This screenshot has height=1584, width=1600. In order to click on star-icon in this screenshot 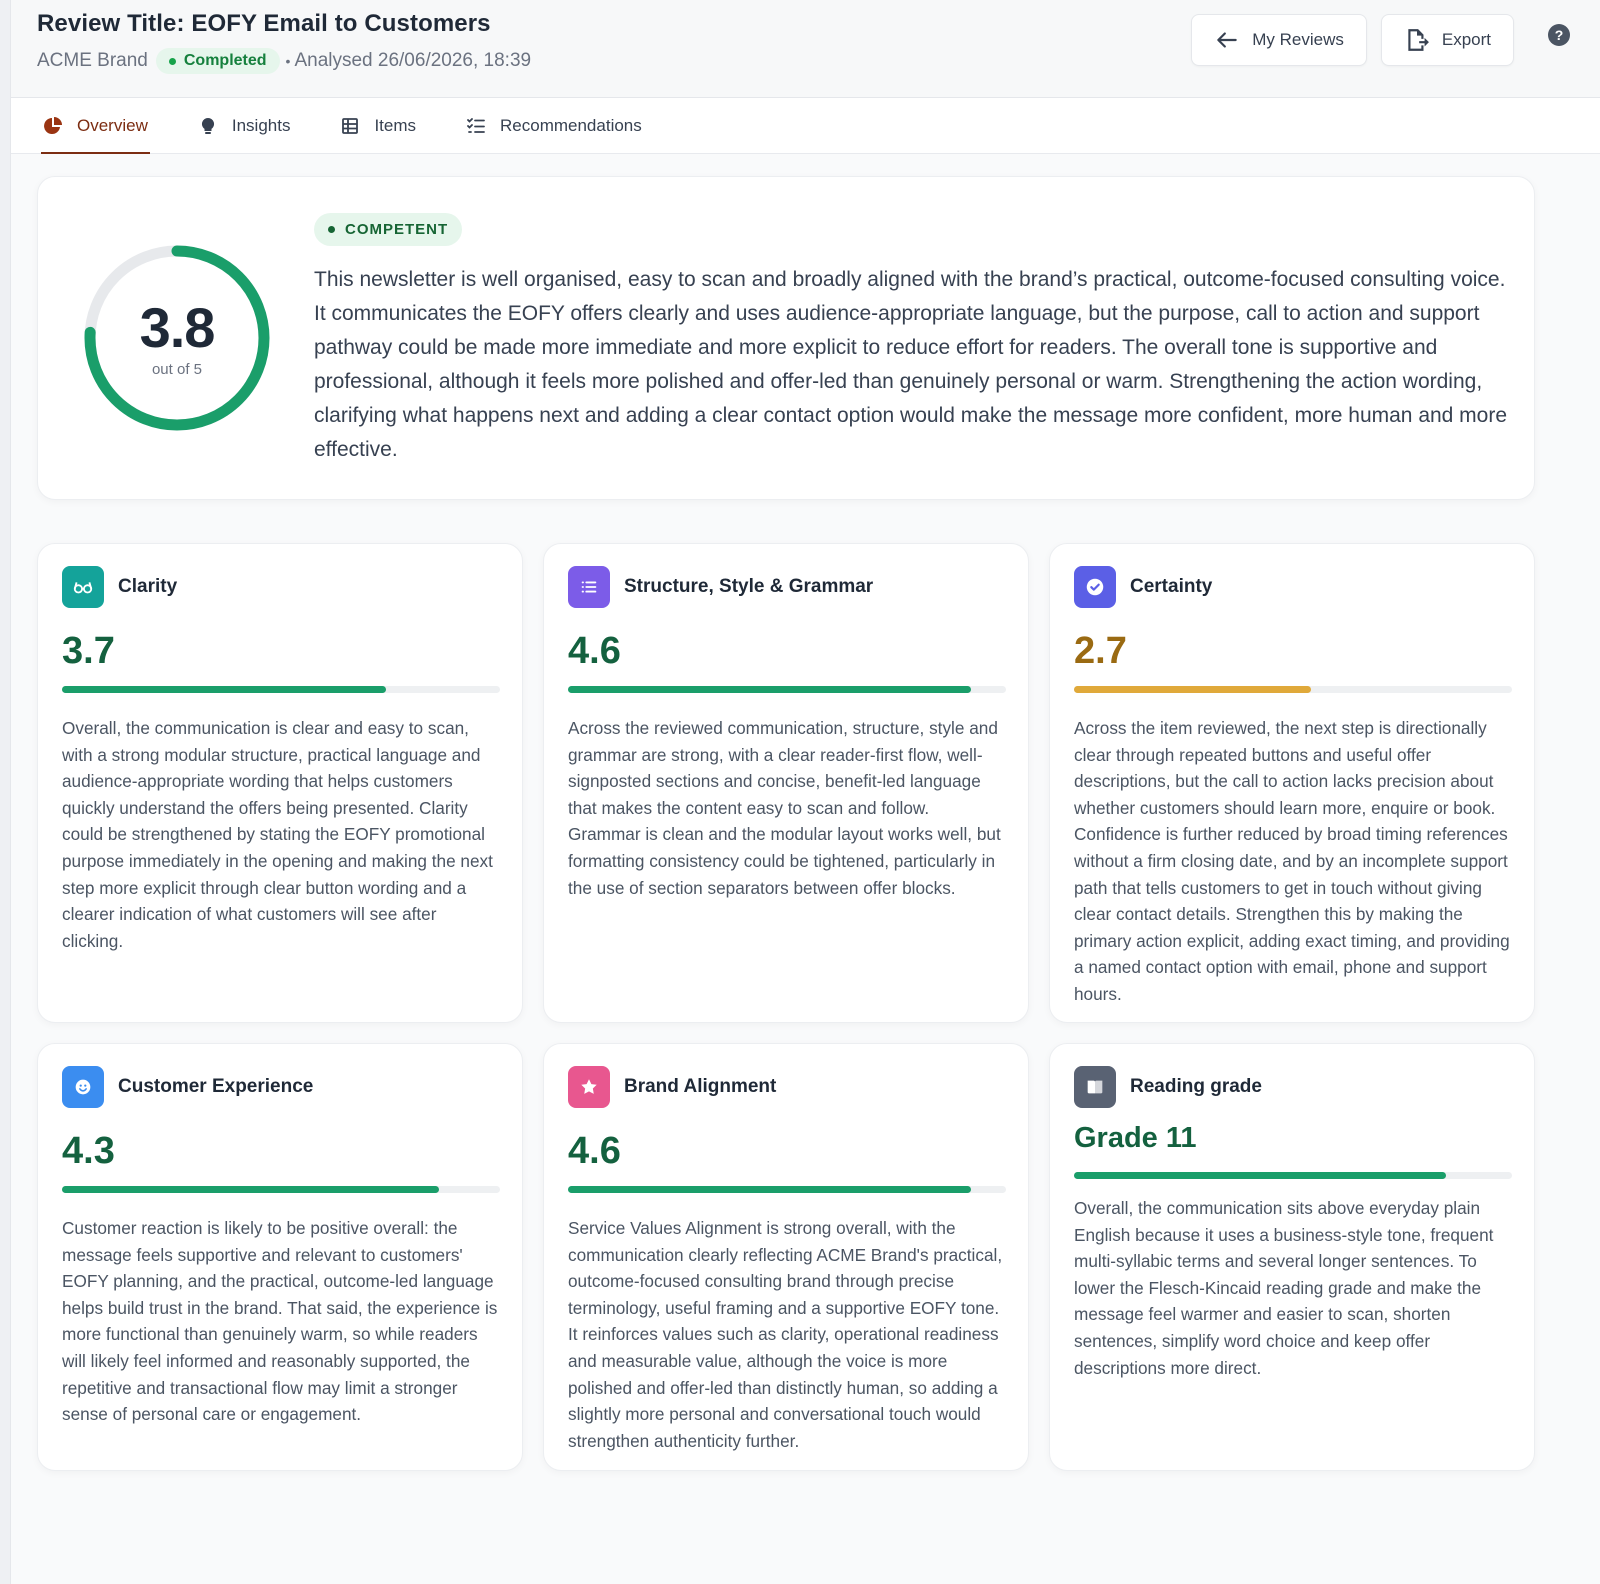, I will do `click(589, 1087)`.